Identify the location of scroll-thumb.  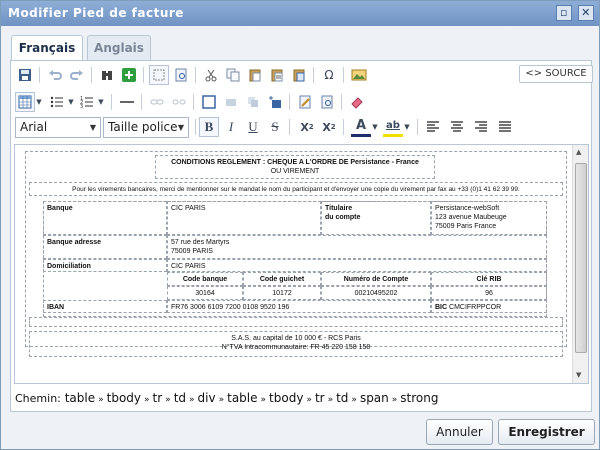
(581, 258).